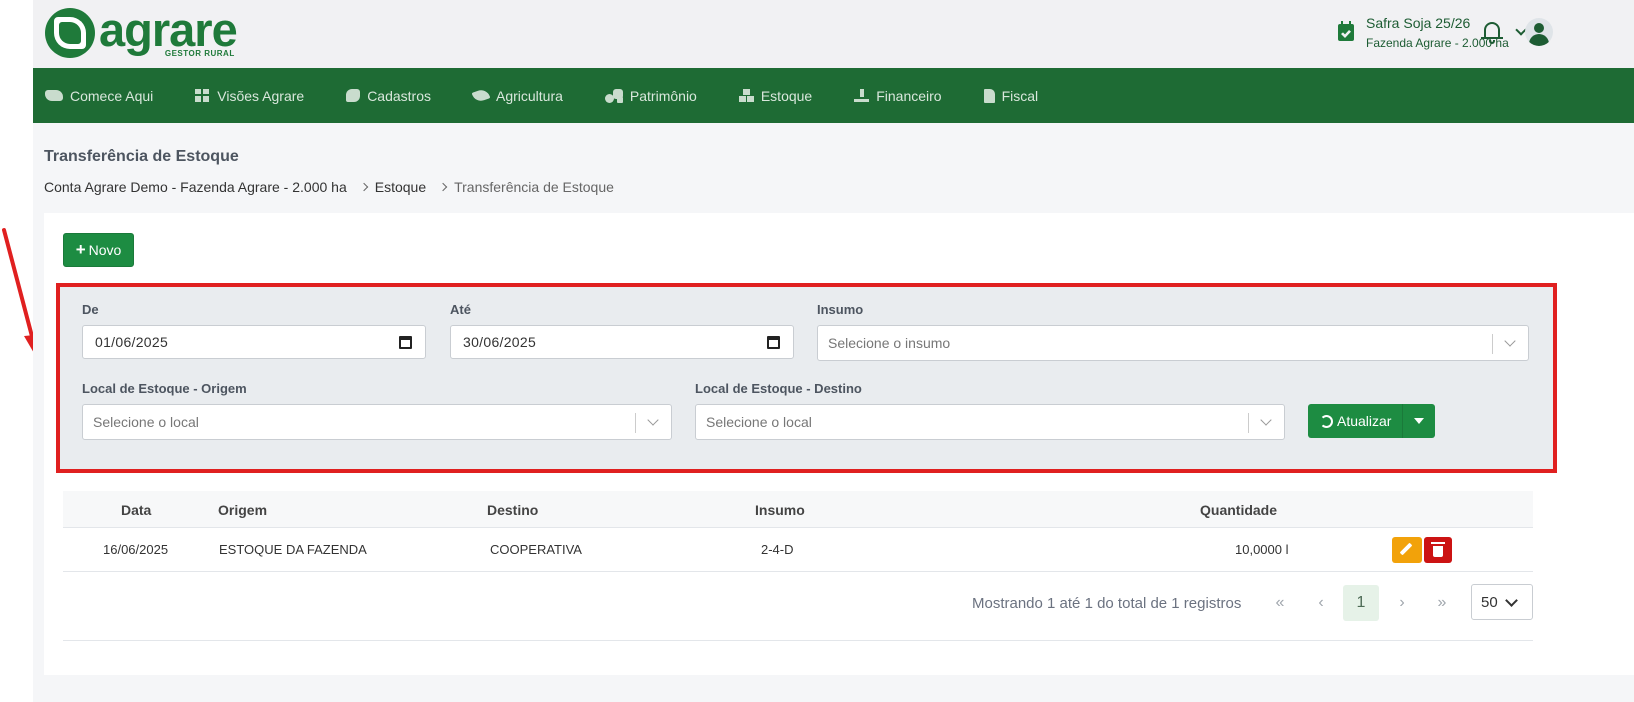 This screenshot has height=702, width=1634. I want to click on bell-icon, so click(1492, 32).